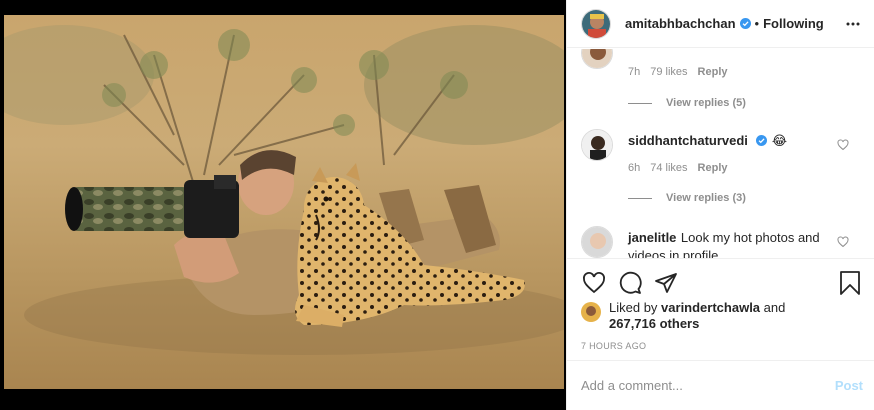 Image resolution: width=874 pixels, height=410 pixels. I want to click on more-options-button, so click(853, 24).